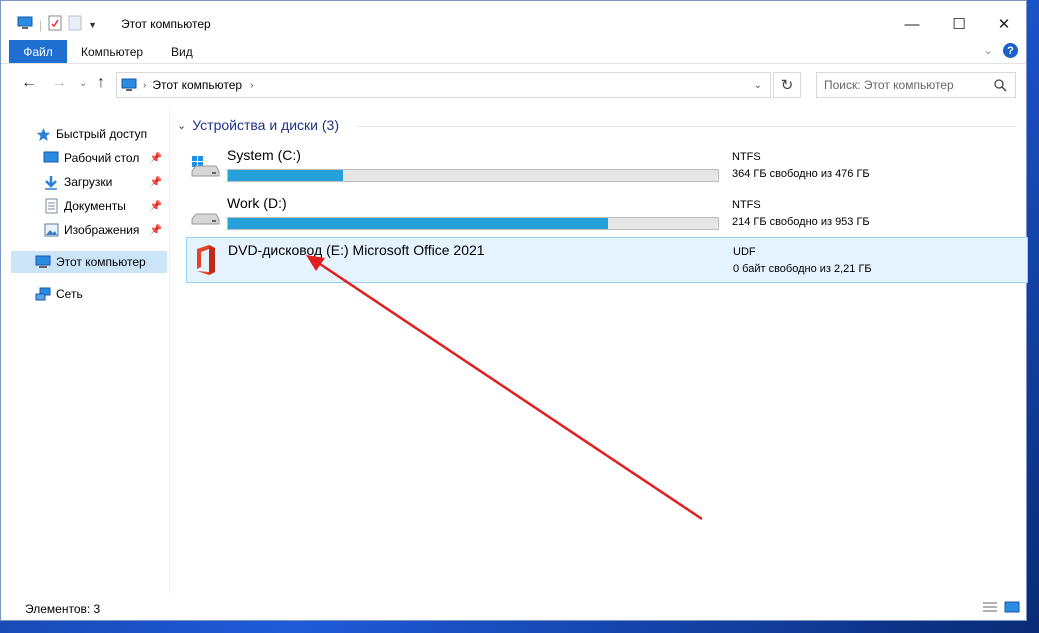  What do you see at coordinates (1001, 608) in the screenshot?
I see `view-switcher` at bounding box center [1001, 608].